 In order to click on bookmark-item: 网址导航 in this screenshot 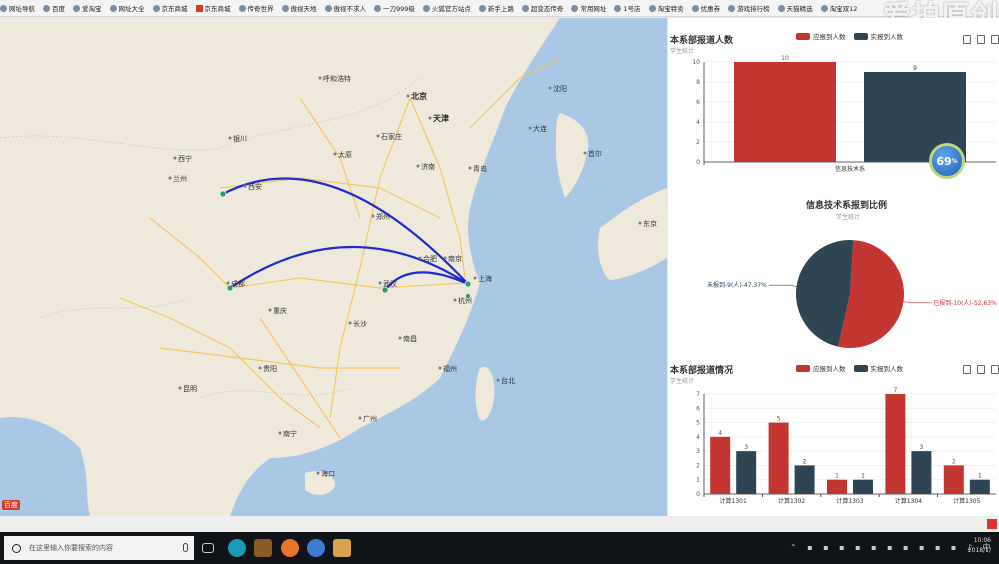, I will do `click(17, 8)`.